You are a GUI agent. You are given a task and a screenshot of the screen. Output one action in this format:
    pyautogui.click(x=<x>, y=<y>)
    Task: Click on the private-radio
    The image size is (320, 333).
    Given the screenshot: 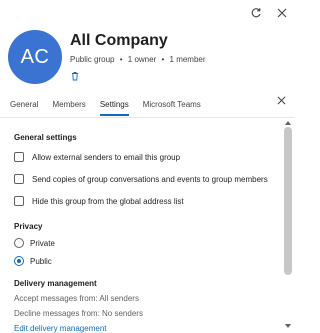 What is the action you would take?
    pyautogui.click(x=19, y=243)
    